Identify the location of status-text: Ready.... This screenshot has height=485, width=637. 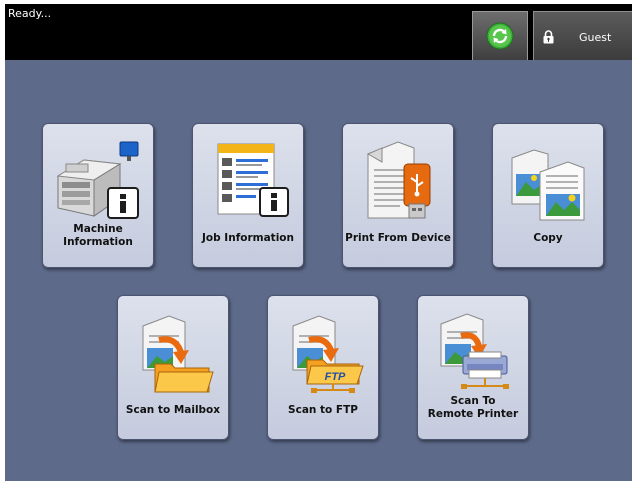
(30, 13).